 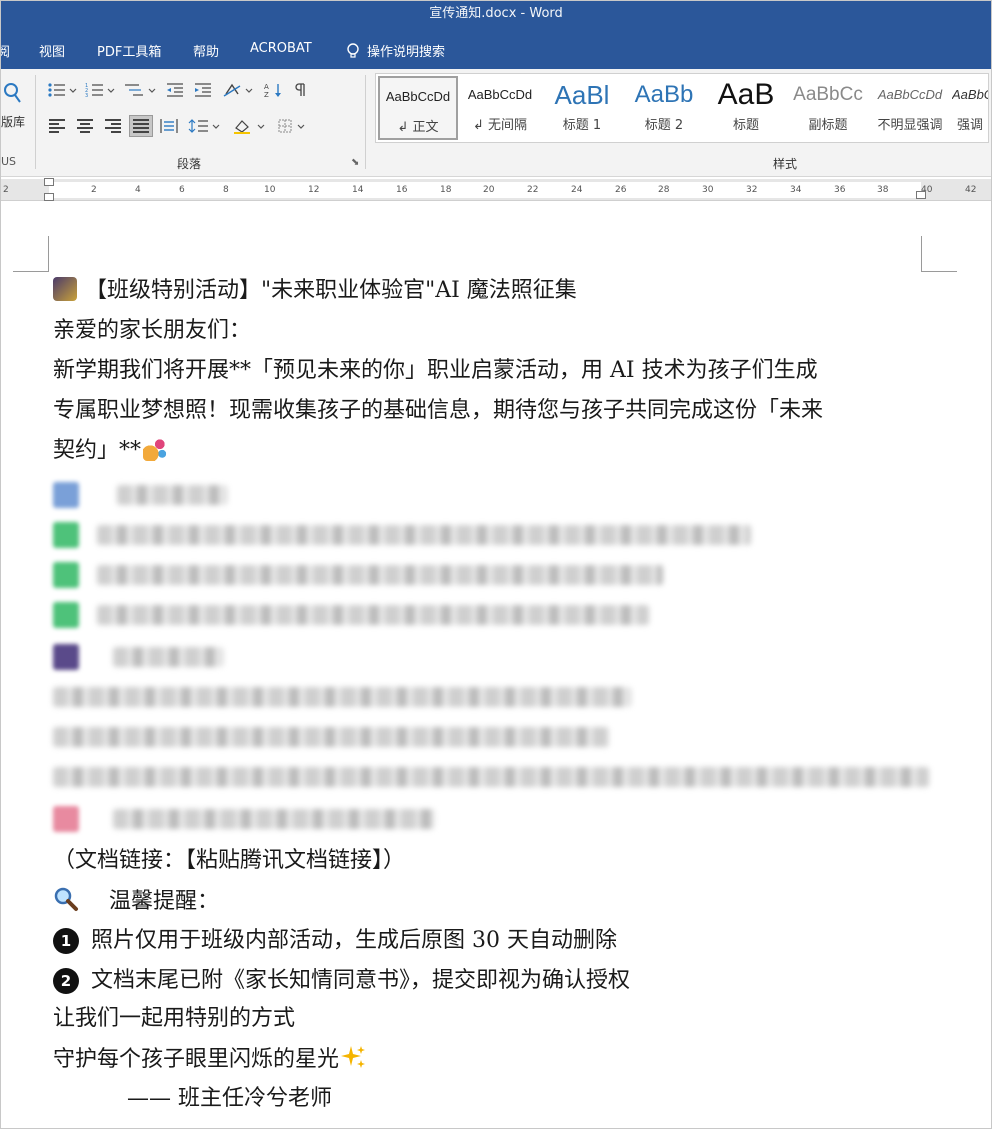 I want to click on shading-button, so click(x=250, y=126).